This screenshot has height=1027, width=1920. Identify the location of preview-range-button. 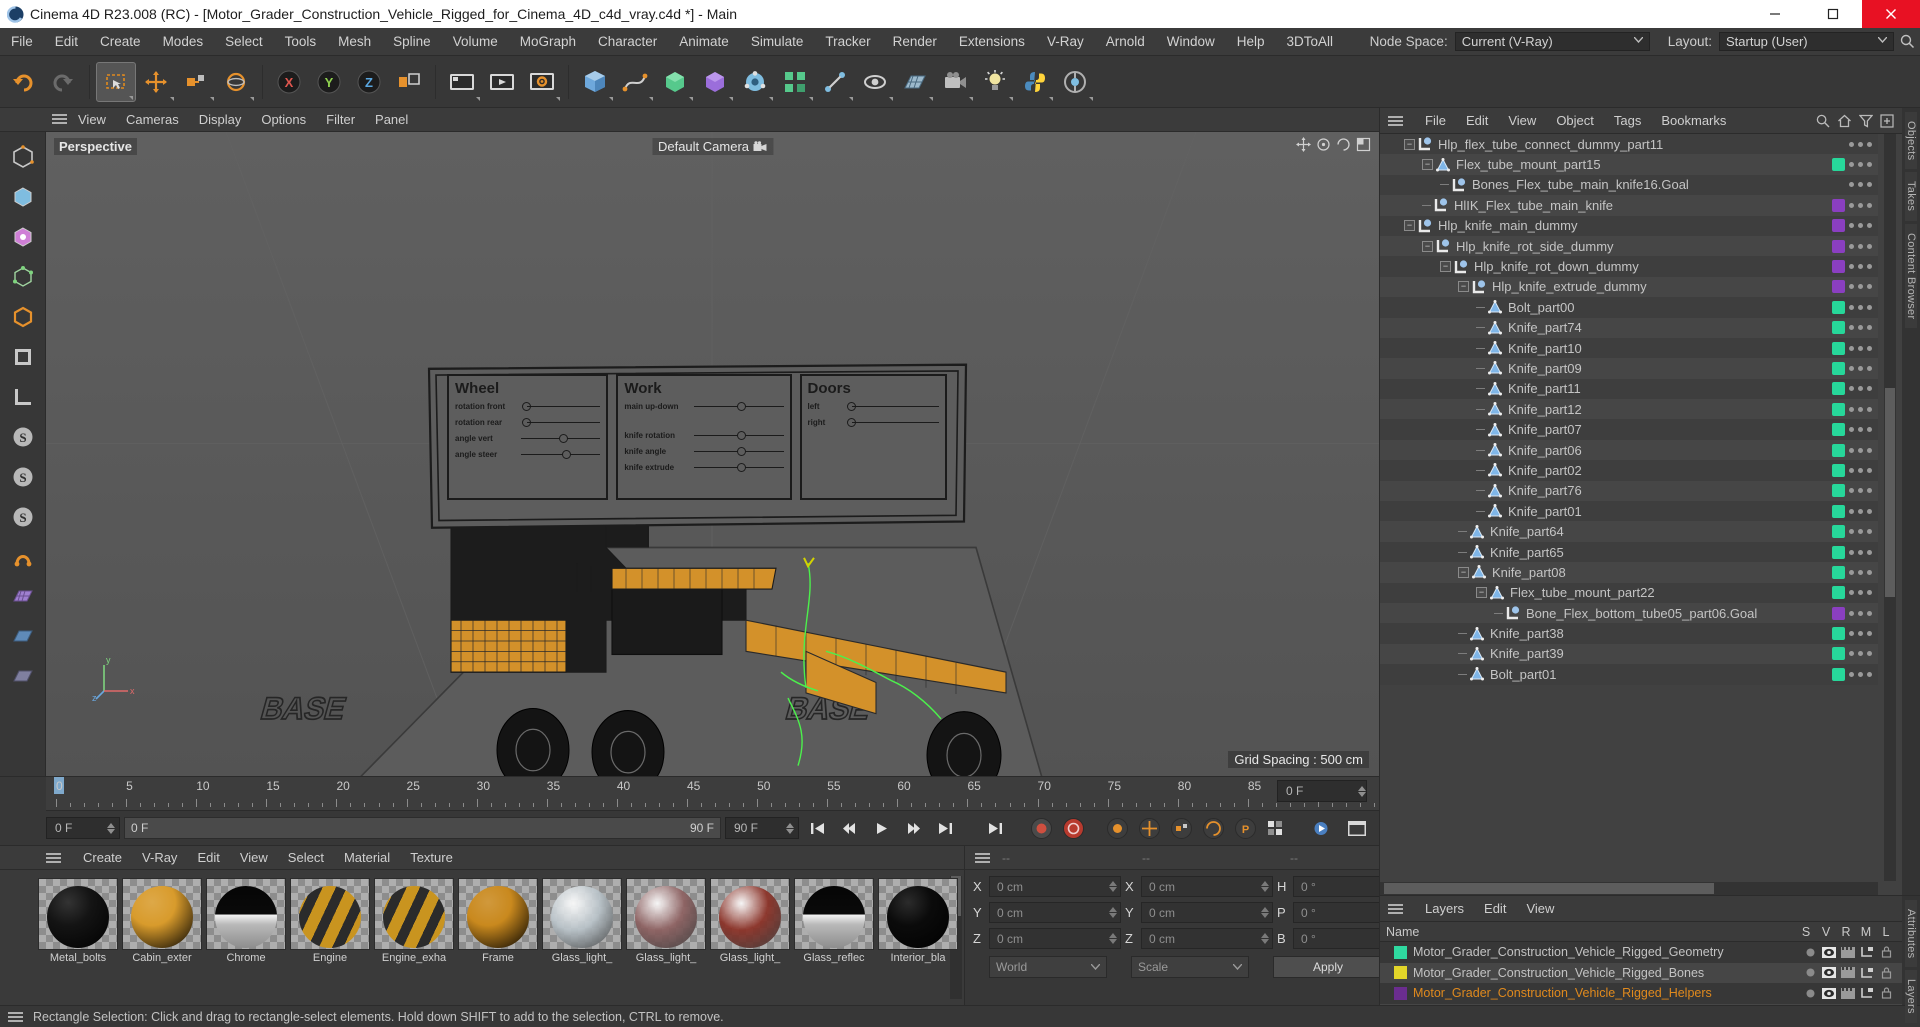
(1325, 828).